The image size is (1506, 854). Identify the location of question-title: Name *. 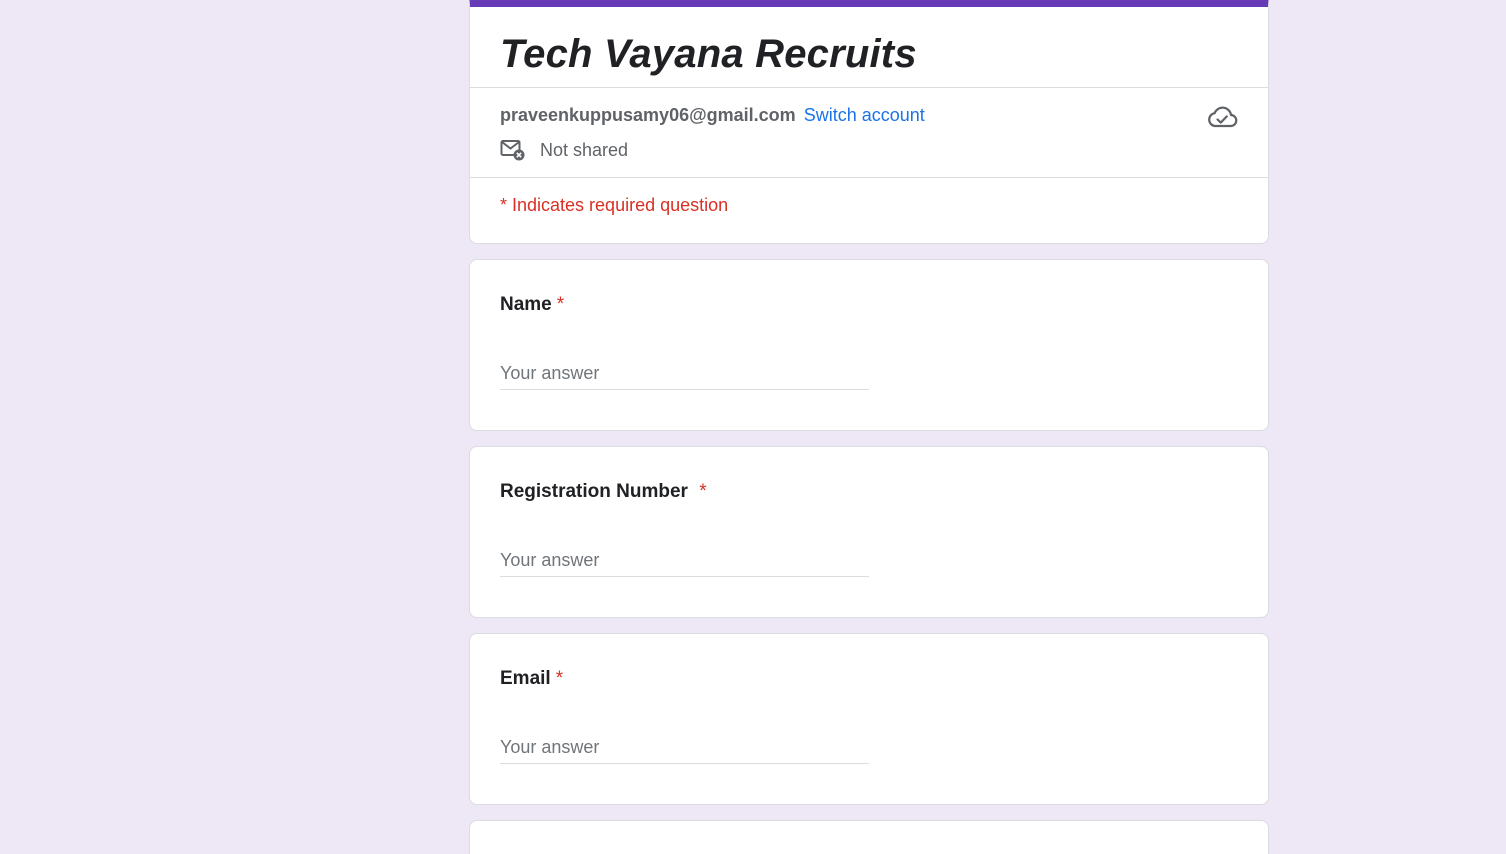
(532, 305).